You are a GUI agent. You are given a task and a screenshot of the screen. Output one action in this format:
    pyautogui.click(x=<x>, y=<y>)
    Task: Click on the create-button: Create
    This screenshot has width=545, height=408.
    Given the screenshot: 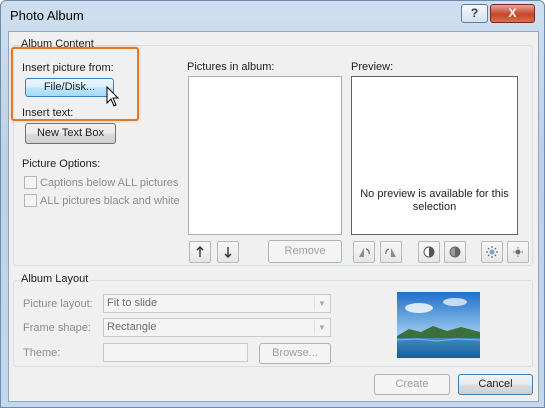 What is the action you would take?
    pyautogui.click(x=412, y=384)
    